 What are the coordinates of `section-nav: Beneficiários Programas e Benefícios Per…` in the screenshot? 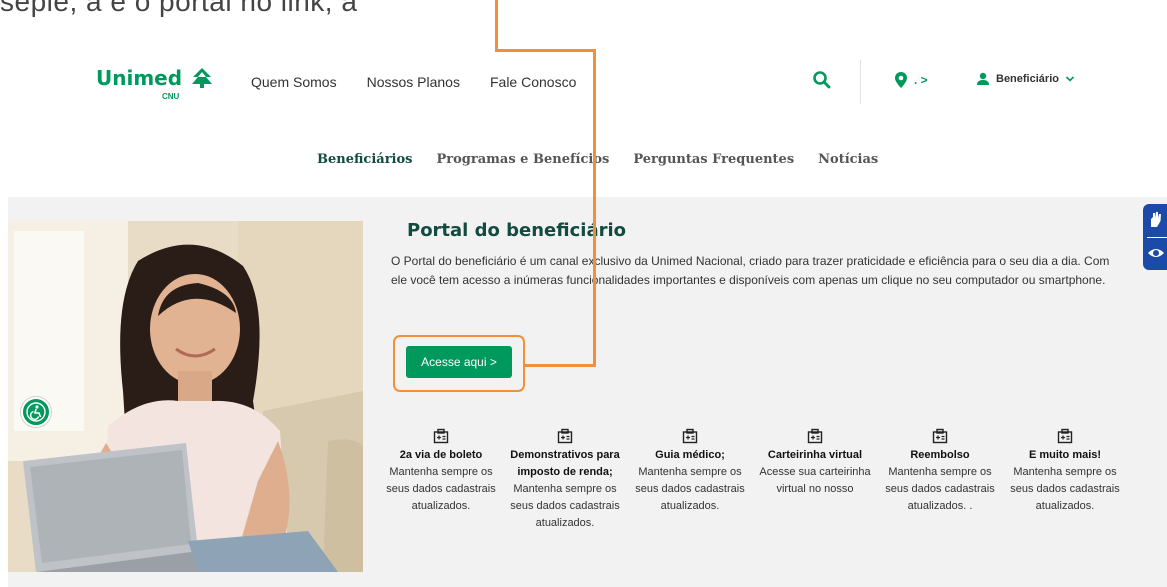 It's located at (597, 159).